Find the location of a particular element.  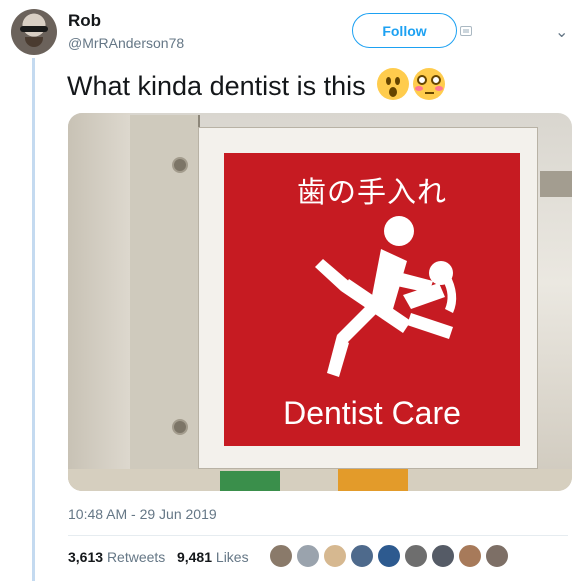

author-avatar is located at coordinates (34, 32).